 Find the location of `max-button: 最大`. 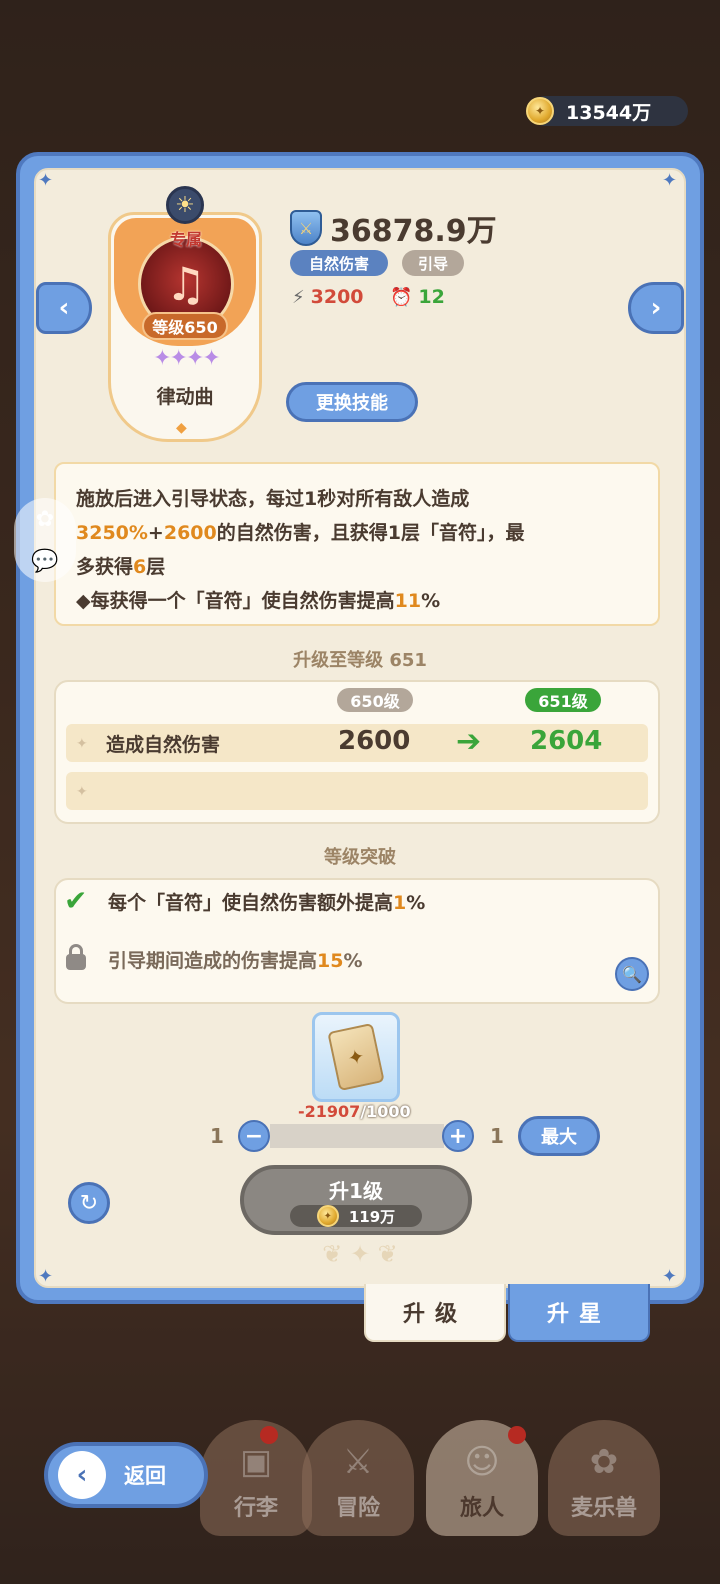

max-button: 最大 is located at coordinates (559, 1136).